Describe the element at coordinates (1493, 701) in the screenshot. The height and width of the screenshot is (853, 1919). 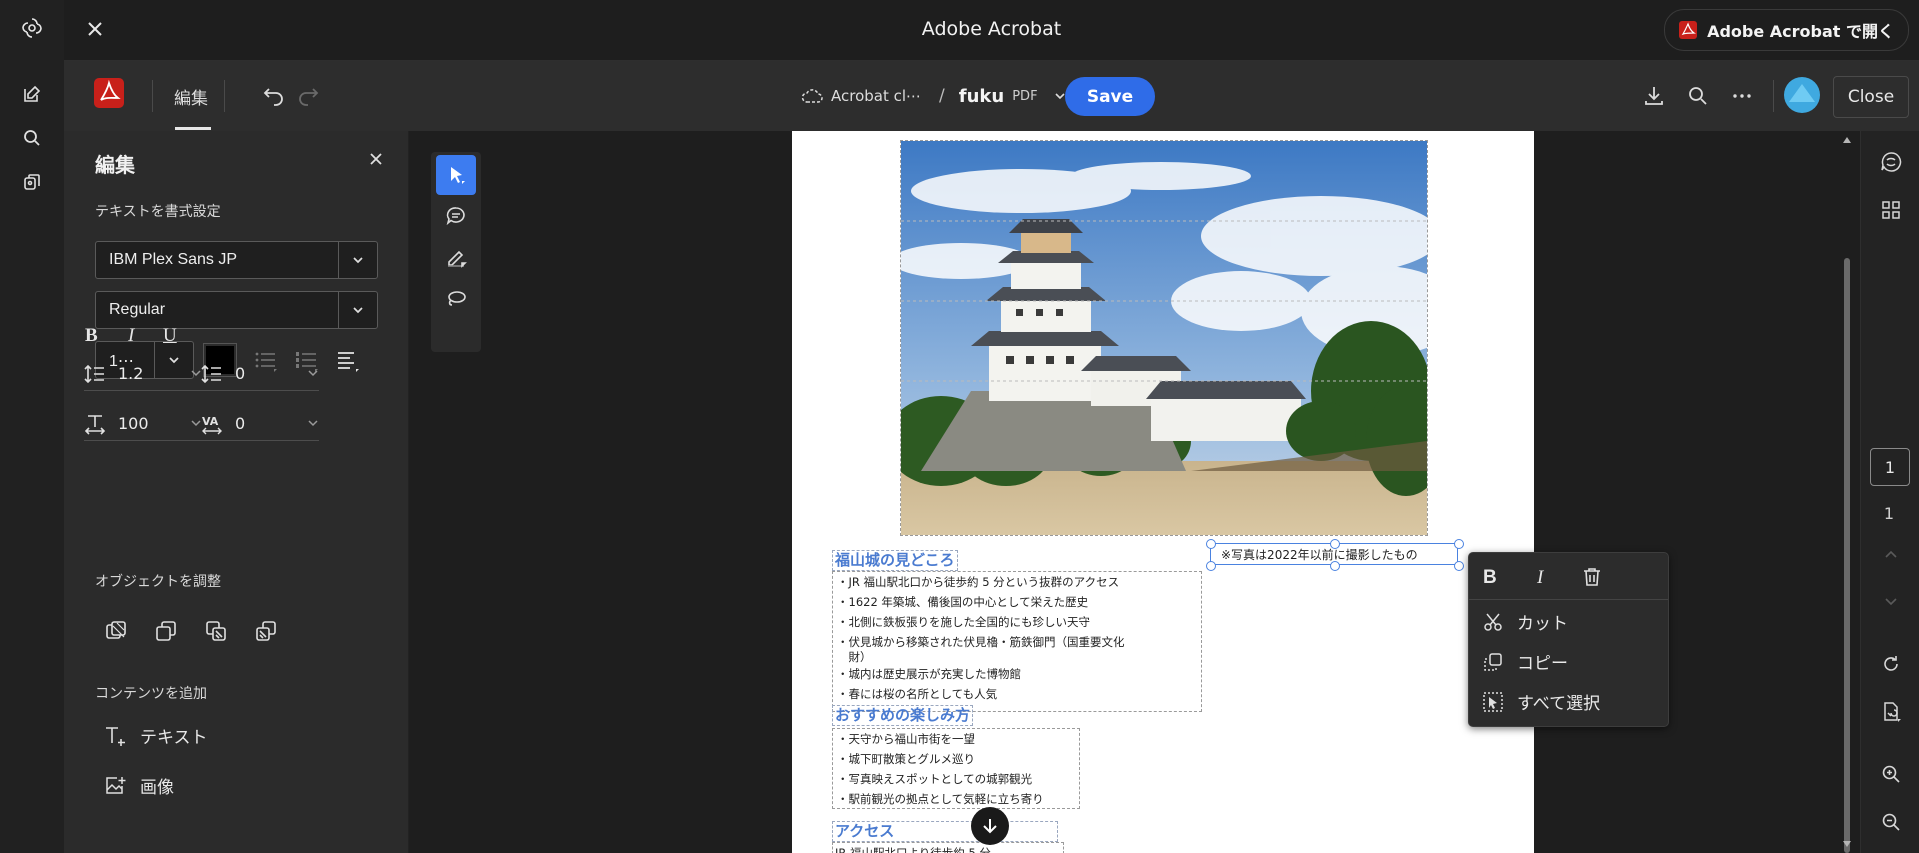
I see `select-all-icon` at that location.